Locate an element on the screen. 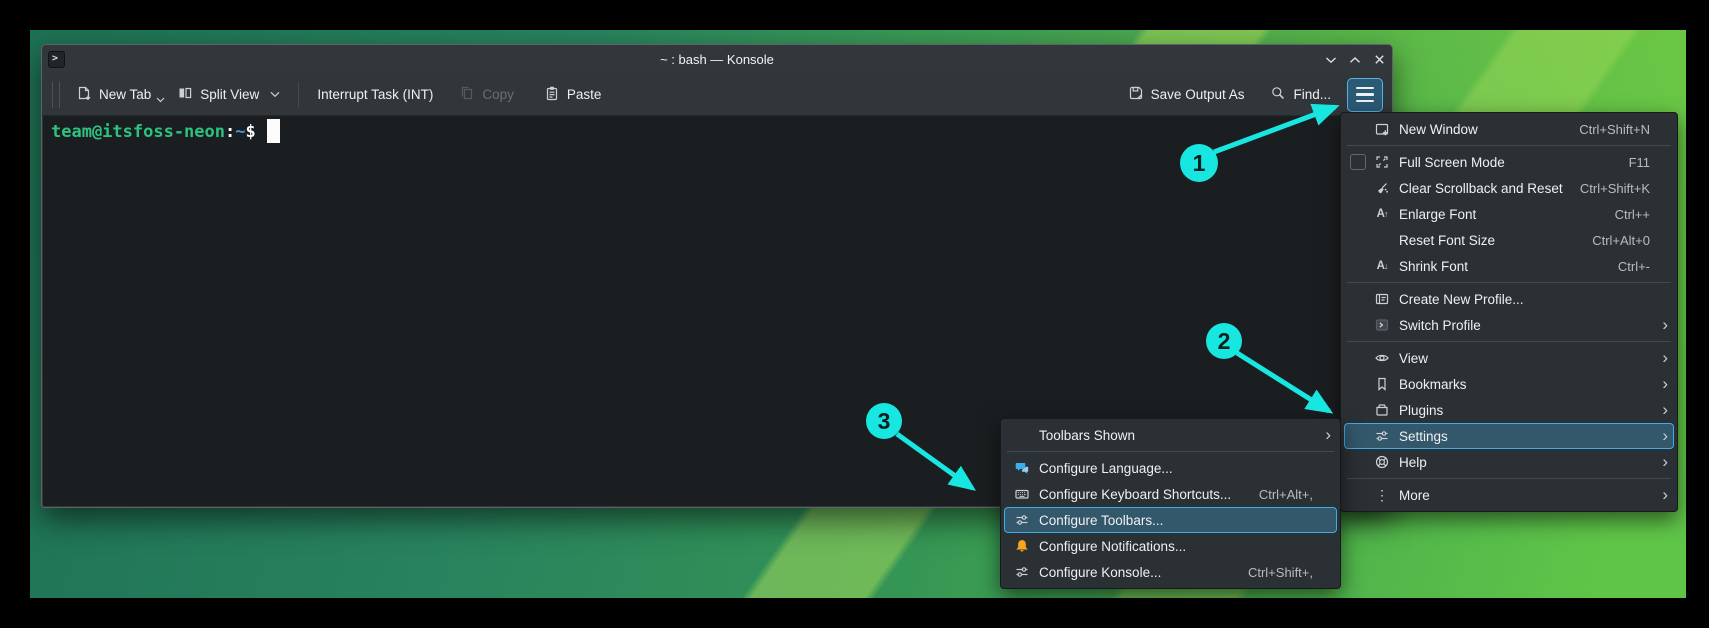 Image resolution: width=1709 pixels, height=628 pixels. shrink-font-icon: A ↓ is located at coordinates (1382, 266).